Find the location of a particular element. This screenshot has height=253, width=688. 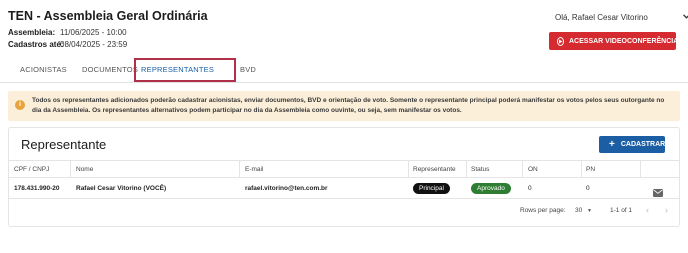

plus-icon: + is located at coordinates (612, 144).